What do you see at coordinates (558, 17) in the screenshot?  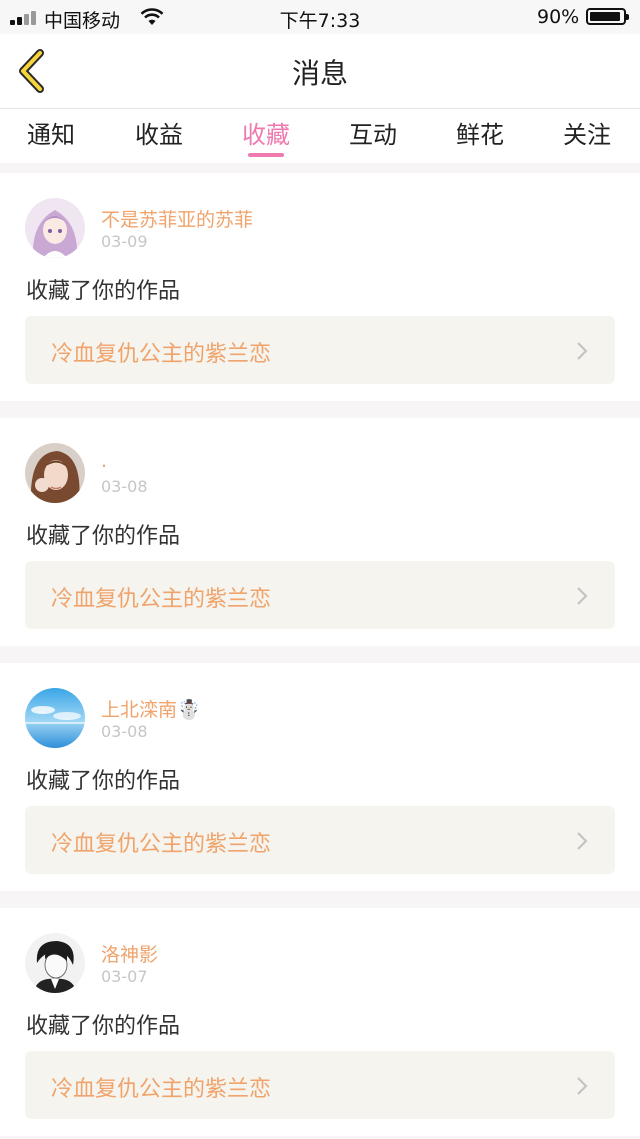 I see `battery-percent: 90%` at bounding box center [558, 17].